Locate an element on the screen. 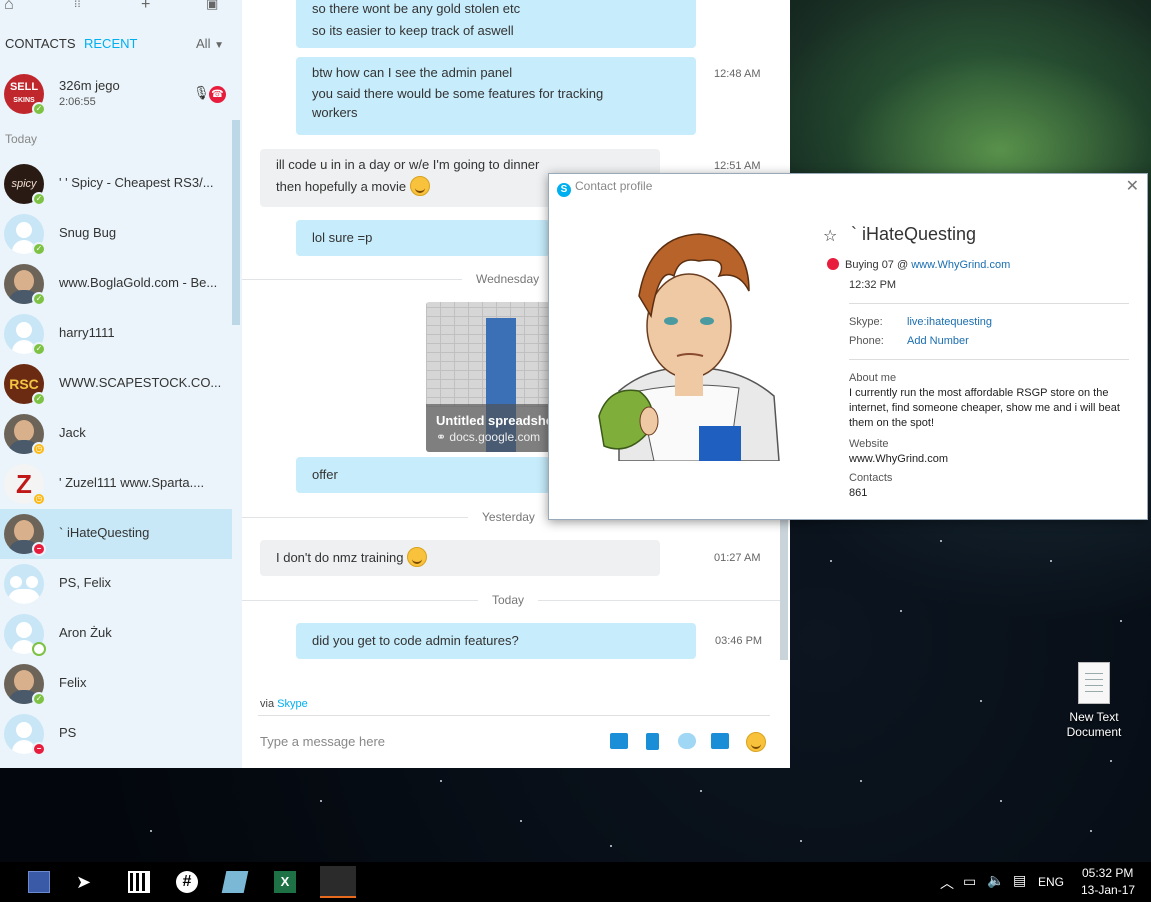 The width and height of the screenshot is (1151, 902). filter-dropdown: All ▼ is located at coordinates (210, 43).